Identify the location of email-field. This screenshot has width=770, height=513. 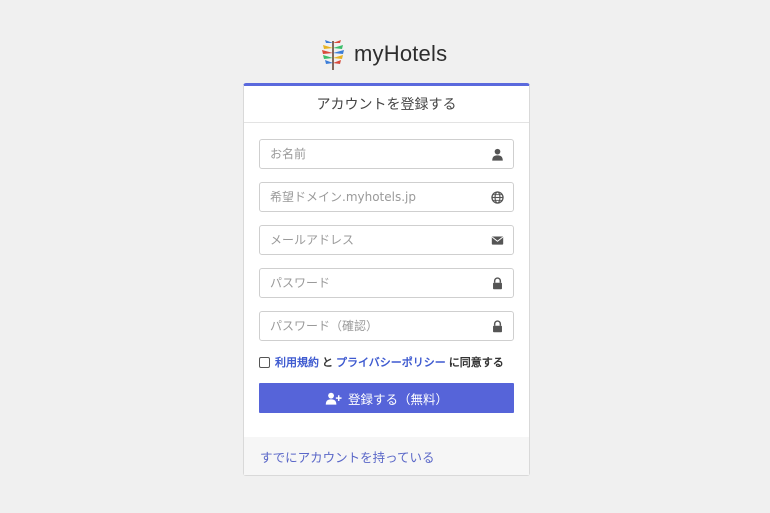
(386, 240).